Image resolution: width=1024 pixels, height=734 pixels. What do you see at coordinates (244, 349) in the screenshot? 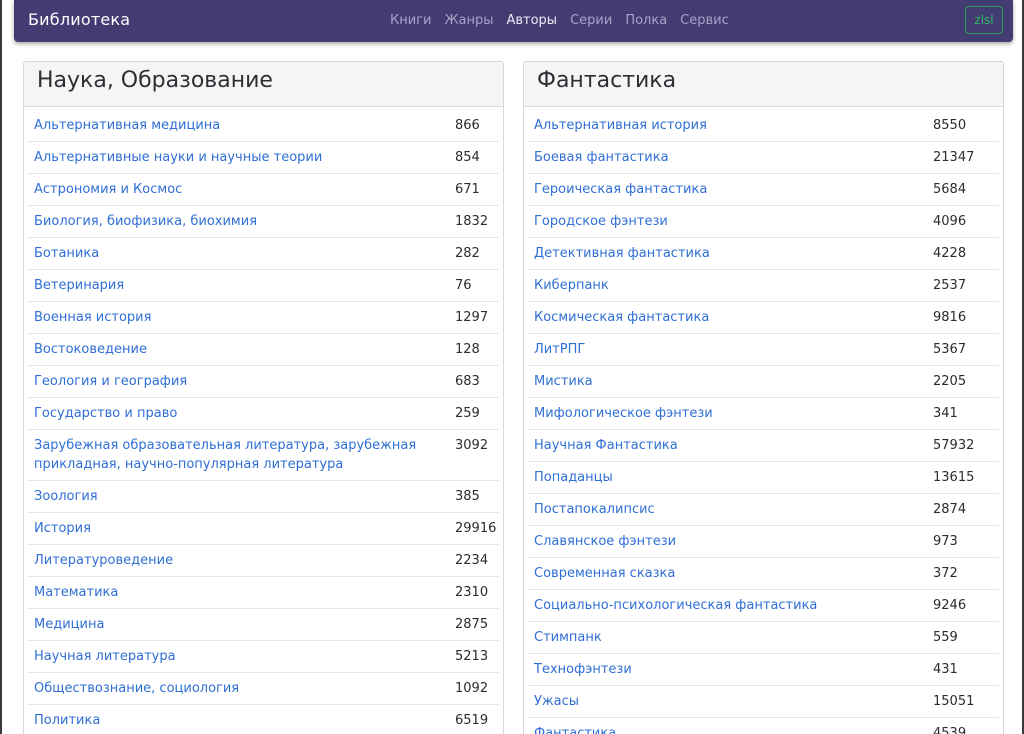
I see `genre-link: Востоковедение` at bounding box center [244, 349].